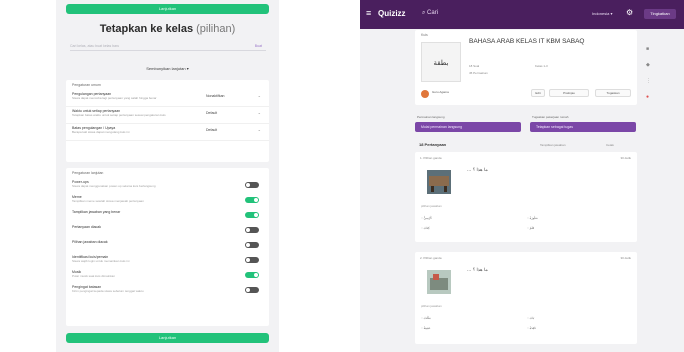  I want to click on page-title: Tetapkan ke kelas (pilihan), so click(167, 29).